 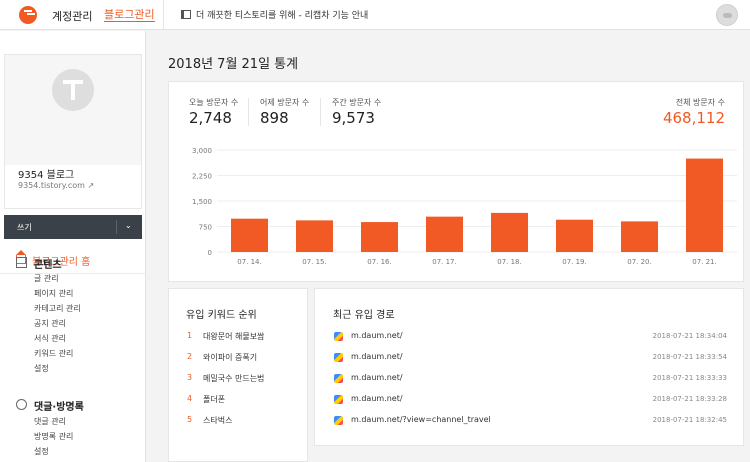 I want to click on account-menu-link: 계정관리, so click(x=72, y=16).